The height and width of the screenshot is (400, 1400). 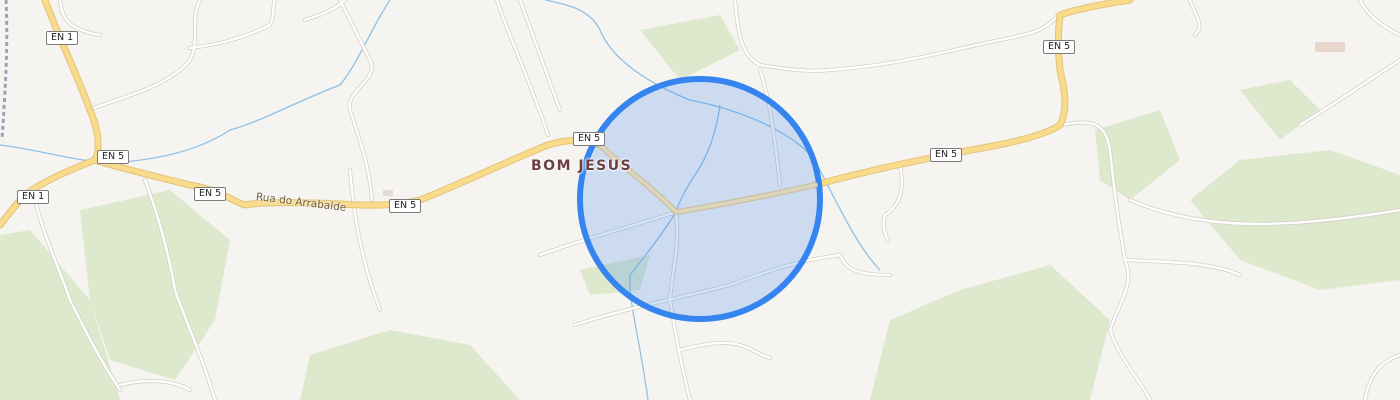 What do you see at coordinates (582, 166) in the screenshot?
I see `place-label: BOM JESUS` at bounding box center [582, 166].